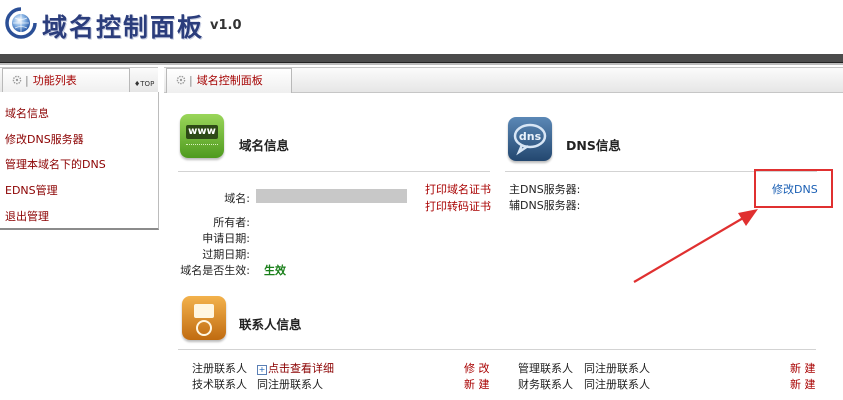 Image resolution: width=843 pixels, height=400 pixels. I want to click on app-version: v1.0, so click(226, 25).